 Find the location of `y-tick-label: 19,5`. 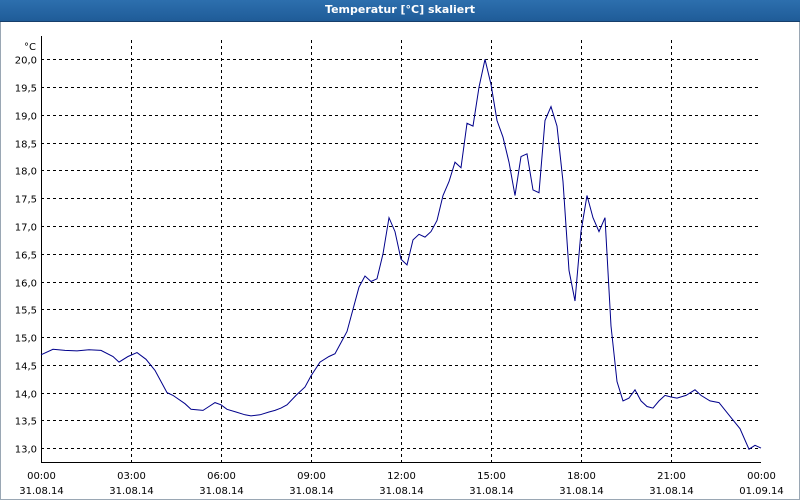

y-tick-label: 19,5 is located at coordinates (26, 89).